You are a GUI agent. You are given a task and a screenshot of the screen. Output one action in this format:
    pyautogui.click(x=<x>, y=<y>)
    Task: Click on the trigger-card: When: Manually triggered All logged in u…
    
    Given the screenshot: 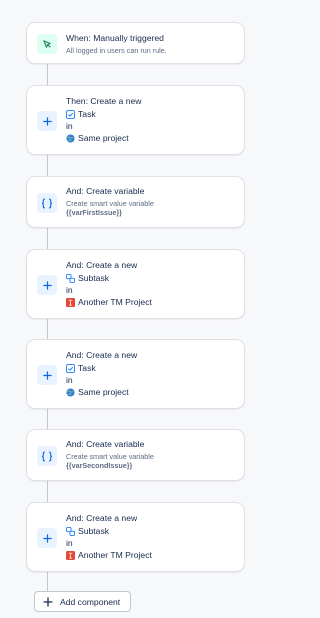 What is the action you would take?
    pyautogui.click(x=135, y=43)
    